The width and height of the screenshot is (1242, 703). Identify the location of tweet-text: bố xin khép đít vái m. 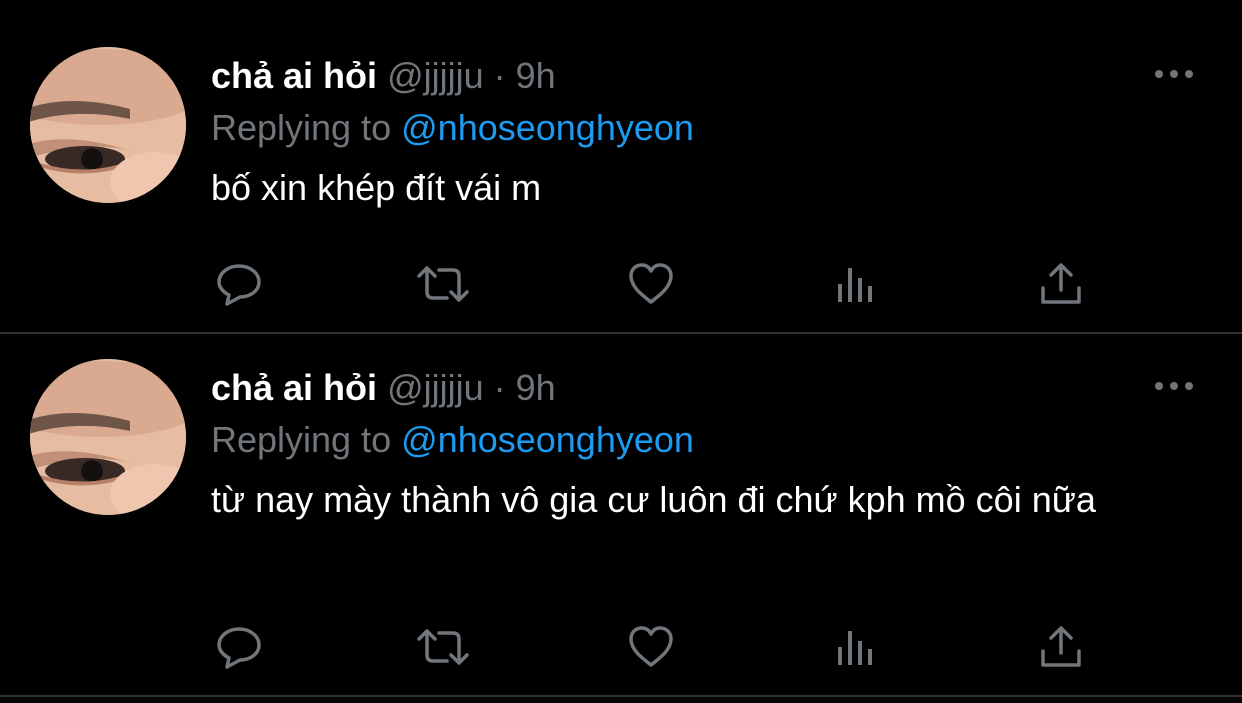
(376, 187).